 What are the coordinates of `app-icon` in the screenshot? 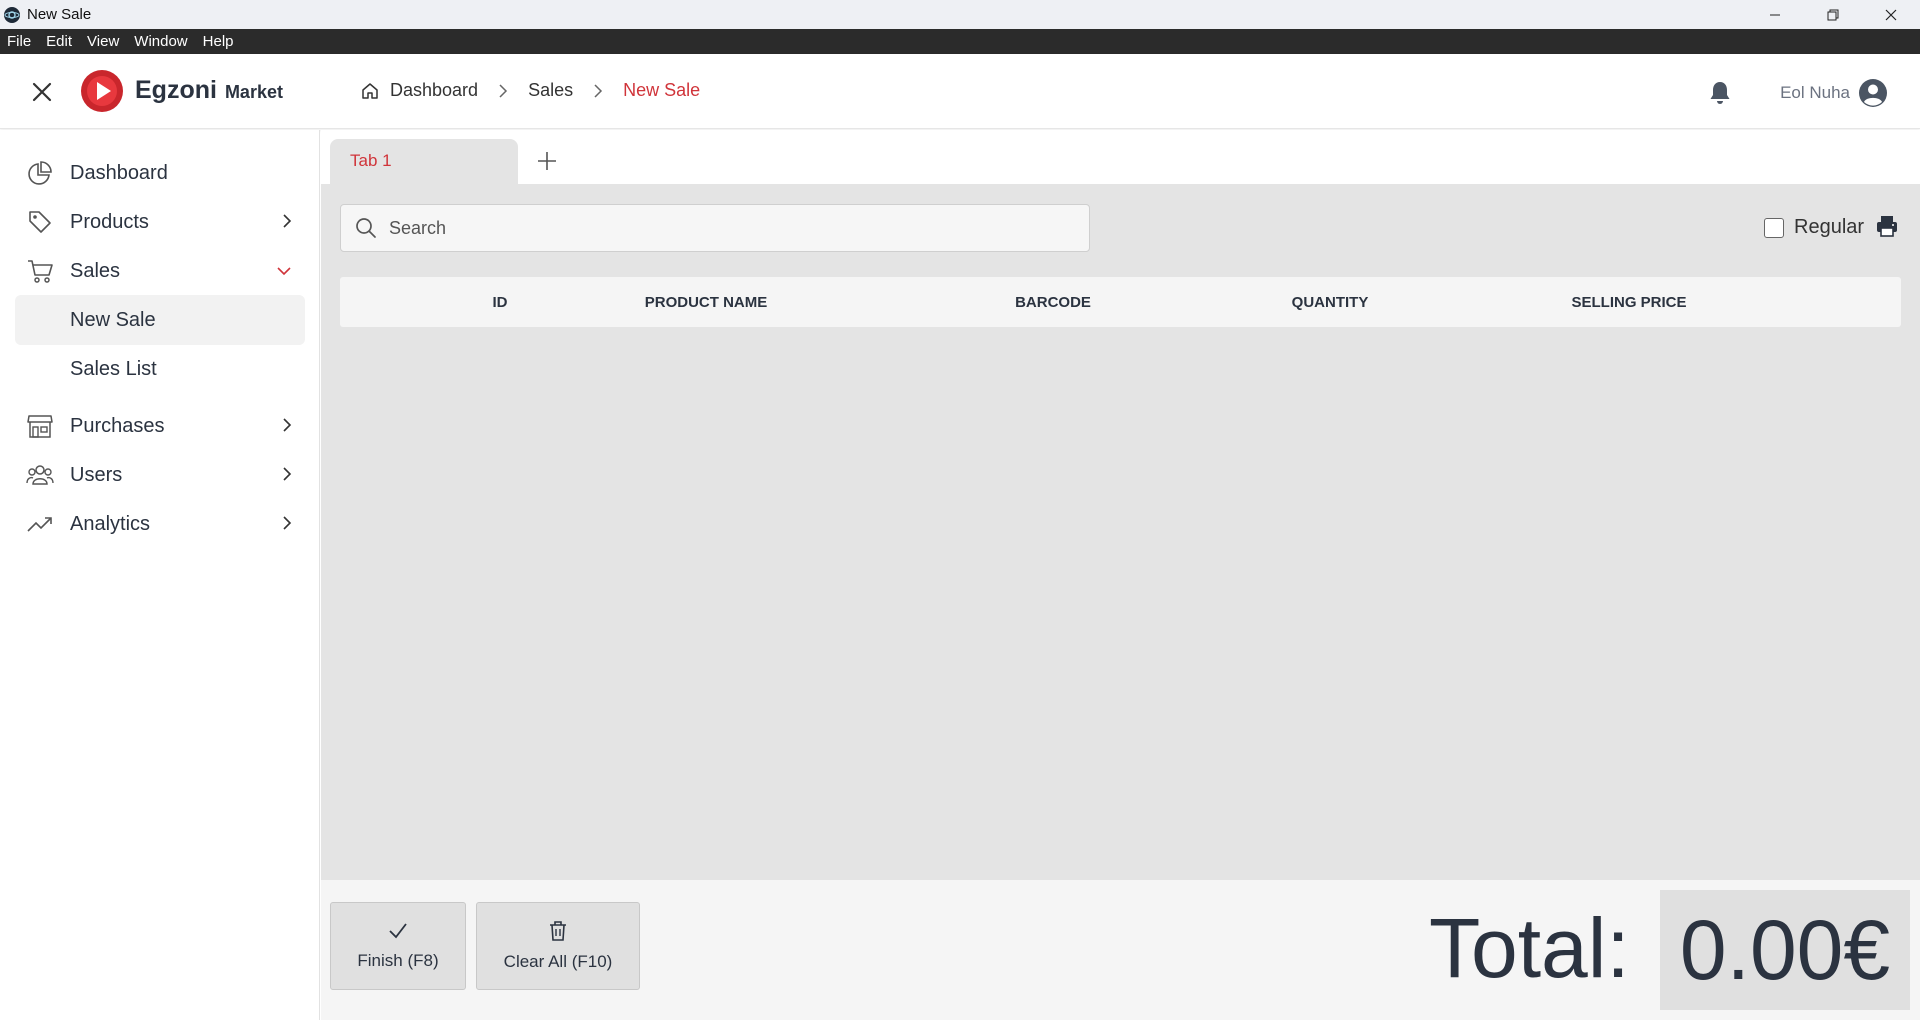 It's located at (12, 14).